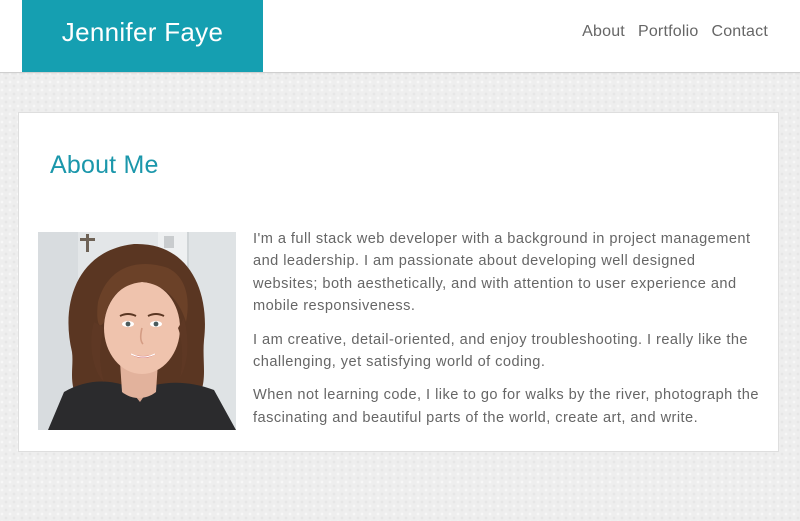  Describe the element at coordinates (142, 36) in the screenshot. I see `brand-logo-link: Jennifer Faye` at that location.